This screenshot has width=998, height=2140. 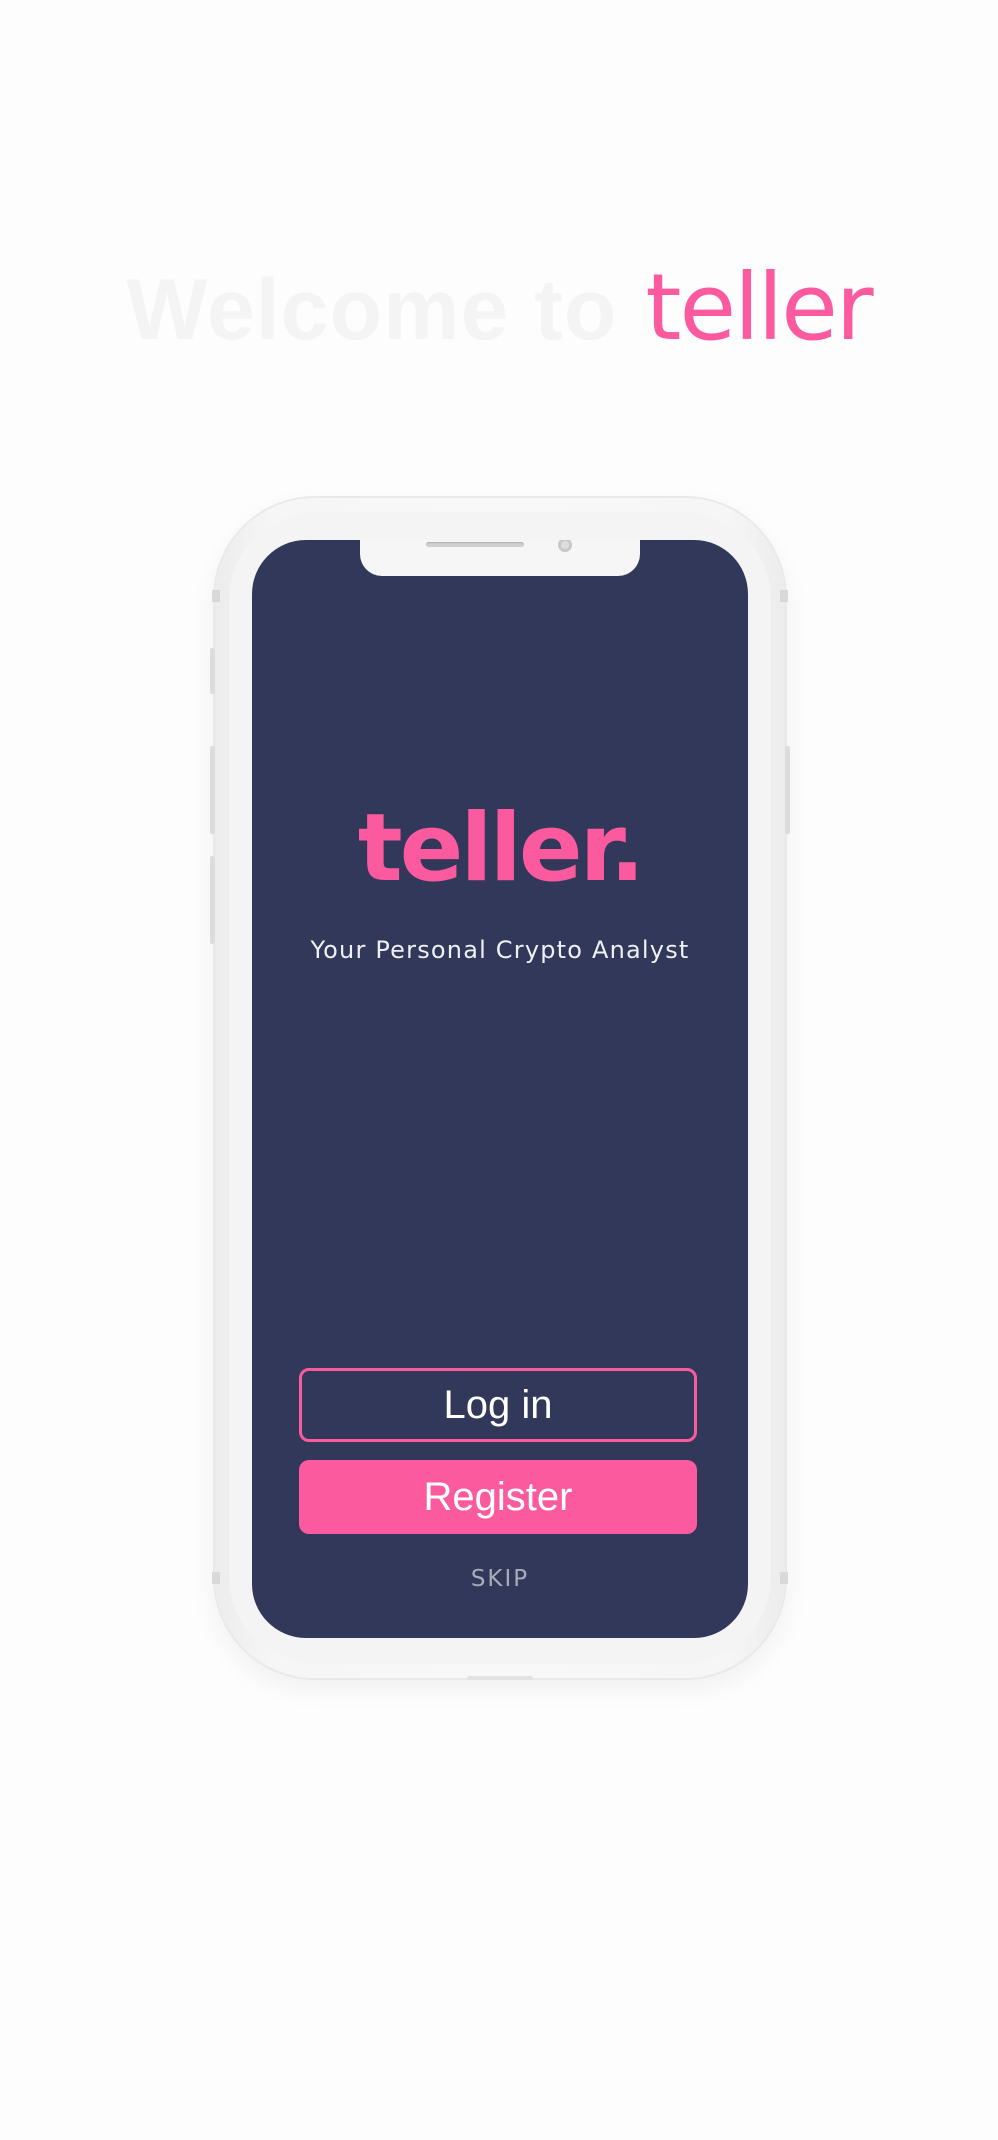 I want to click on front-camera-icon, so click(x=565, y=546).